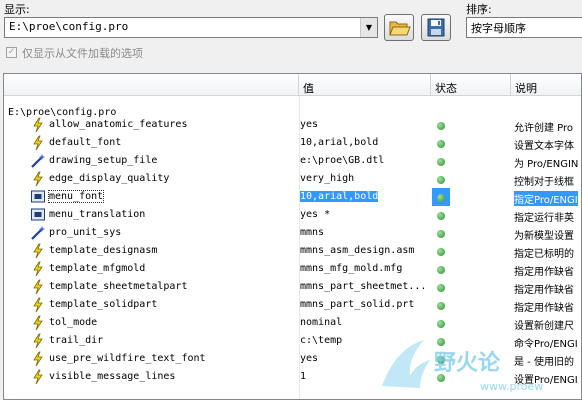  I want to click on config-file-select: E:\proe\config.pro ▼, so click(191, 27).